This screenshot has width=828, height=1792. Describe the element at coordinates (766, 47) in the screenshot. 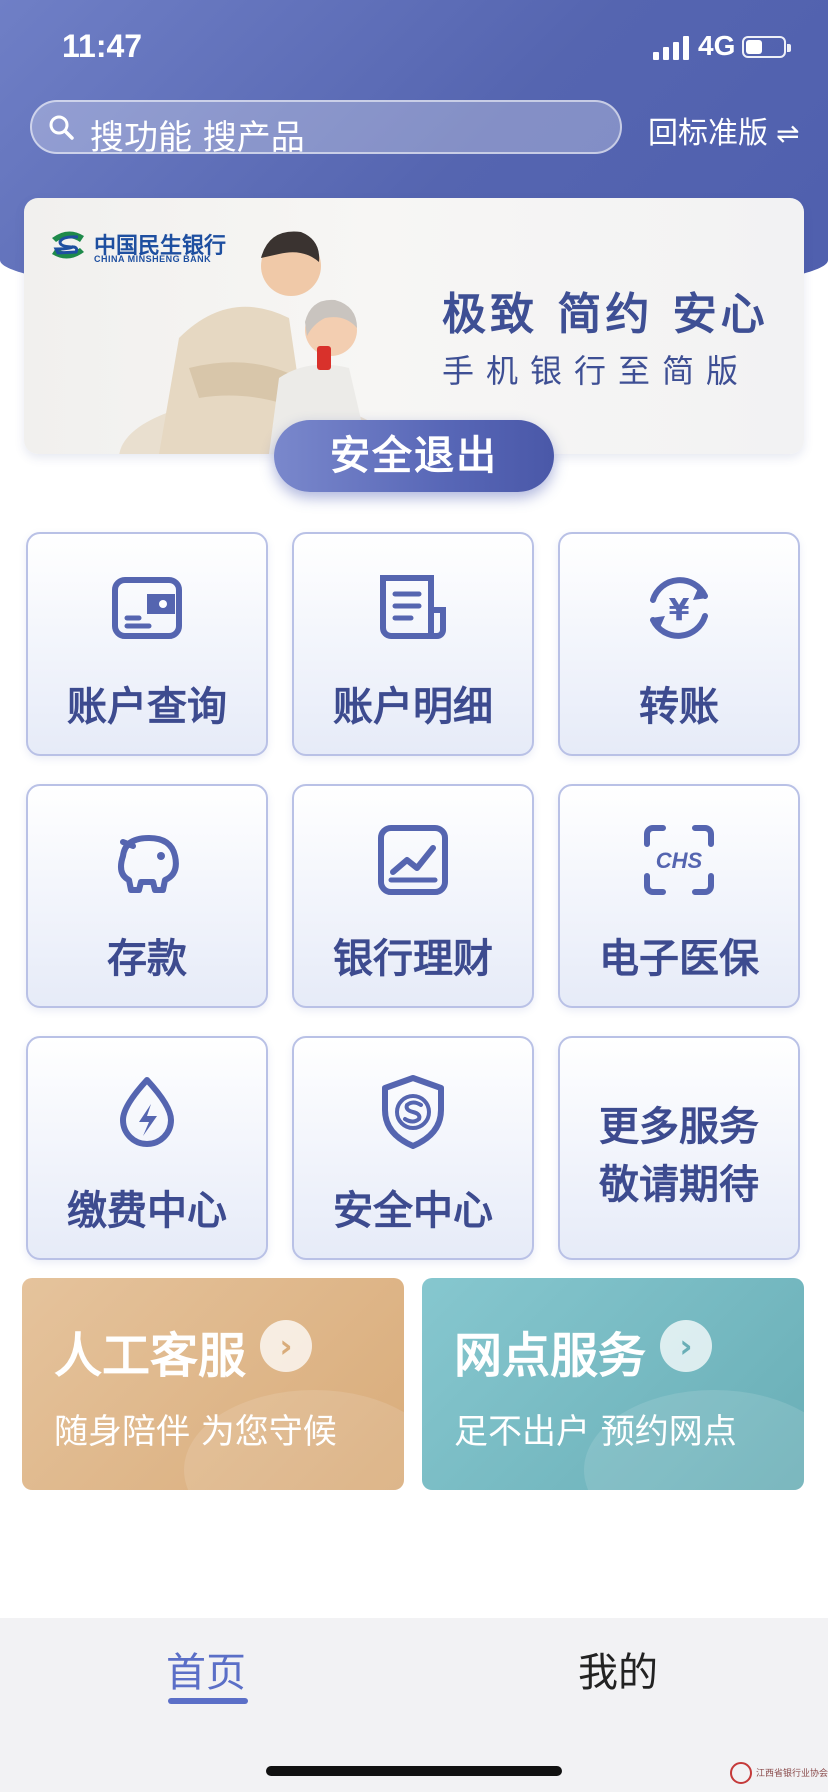

I see `battery-icon` at that location.